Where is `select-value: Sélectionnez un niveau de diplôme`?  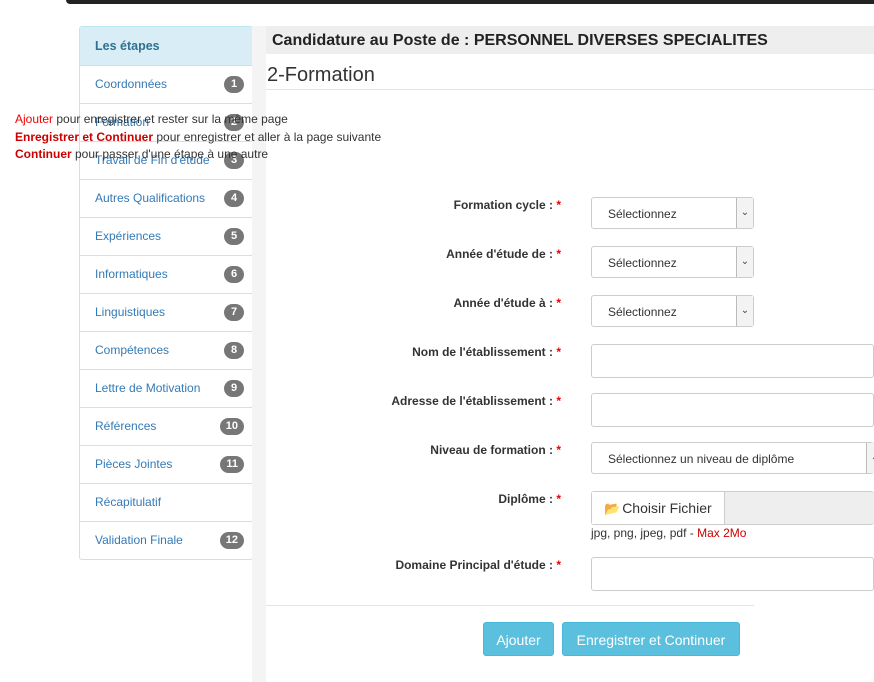
select-value: Sélectionnez un niveau de diplôme is located at coordinates (701, 459).